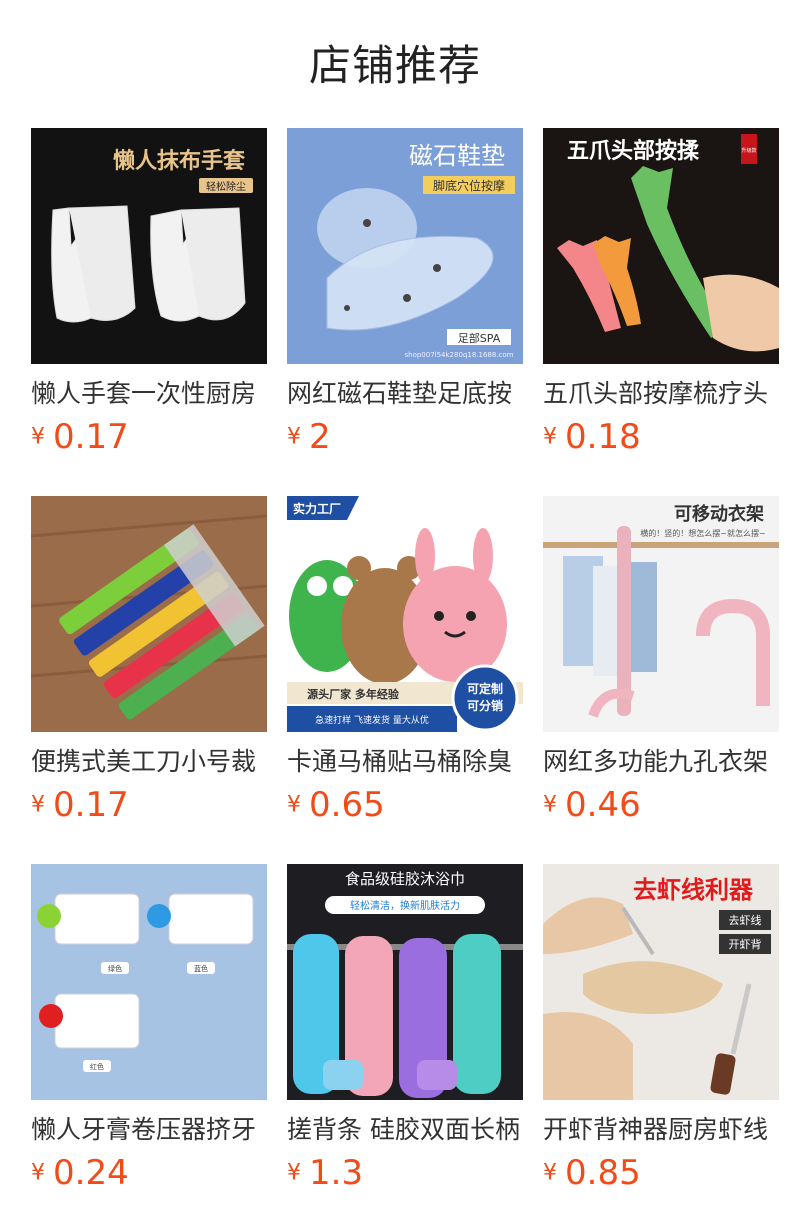  I want to click on image-text: 磁石鞋垫, so click(457, 156).